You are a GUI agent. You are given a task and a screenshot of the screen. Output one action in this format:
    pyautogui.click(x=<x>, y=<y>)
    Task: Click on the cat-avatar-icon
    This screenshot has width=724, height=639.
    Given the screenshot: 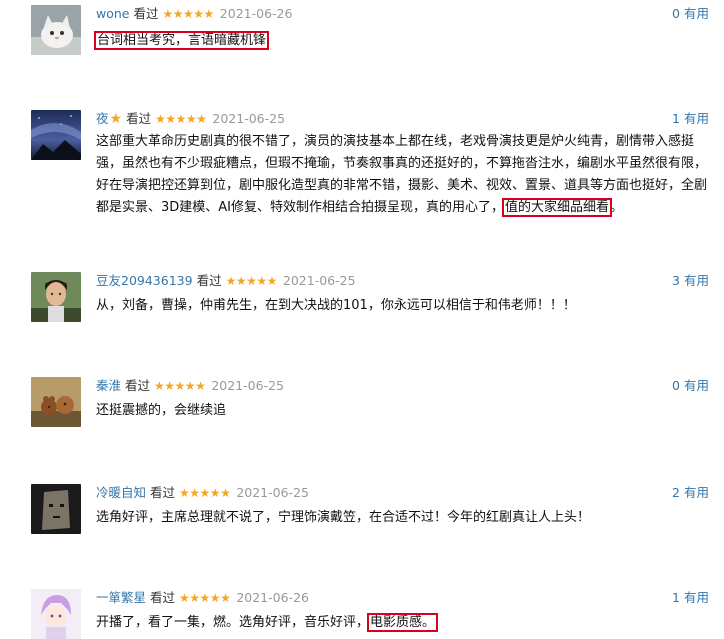 What is the action you would take?
    pyautogui.click(x=56, y=30)
    